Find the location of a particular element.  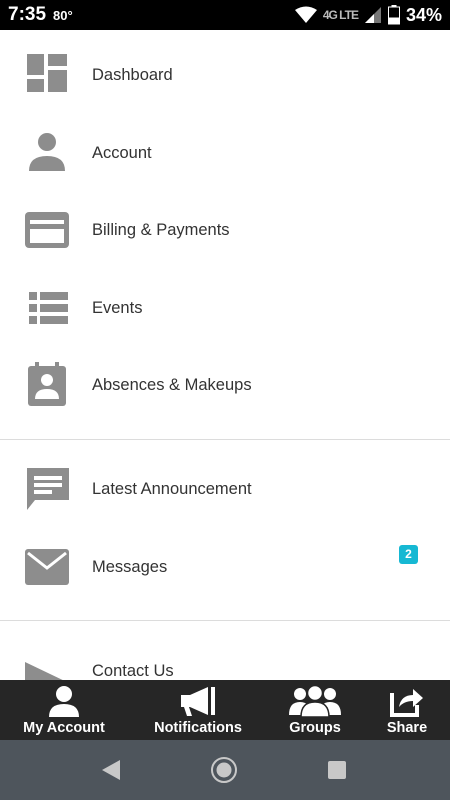

menu-item-label: Dashboard is located at coordinates (132, 75).